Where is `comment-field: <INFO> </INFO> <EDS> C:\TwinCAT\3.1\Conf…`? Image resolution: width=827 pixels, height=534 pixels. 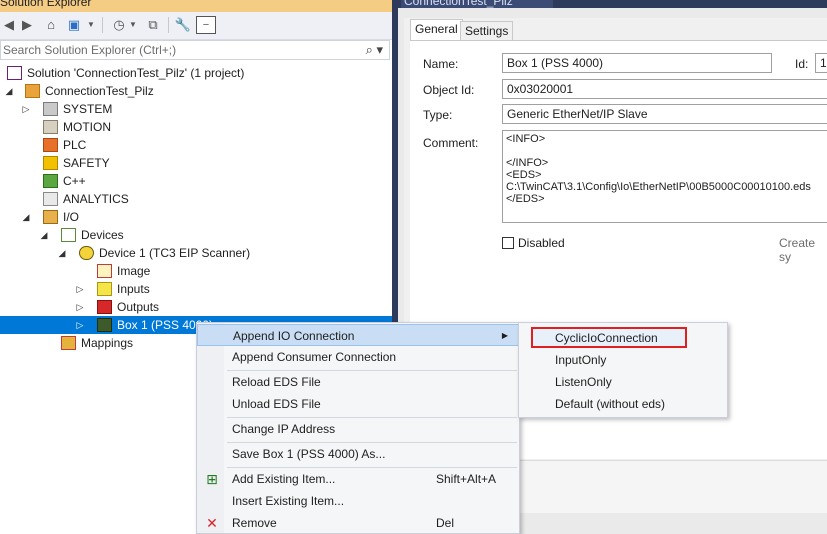
comment-field: <INFO> </INFO> <EDS> C:\TwinCAT\3.1\Conf… is located at coordinates (664, 176).